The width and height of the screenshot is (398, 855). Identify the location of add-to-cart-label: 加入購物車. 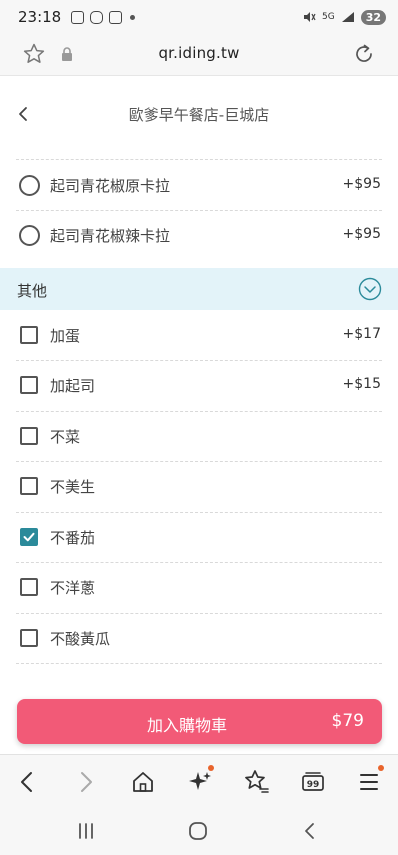
(186, 725).